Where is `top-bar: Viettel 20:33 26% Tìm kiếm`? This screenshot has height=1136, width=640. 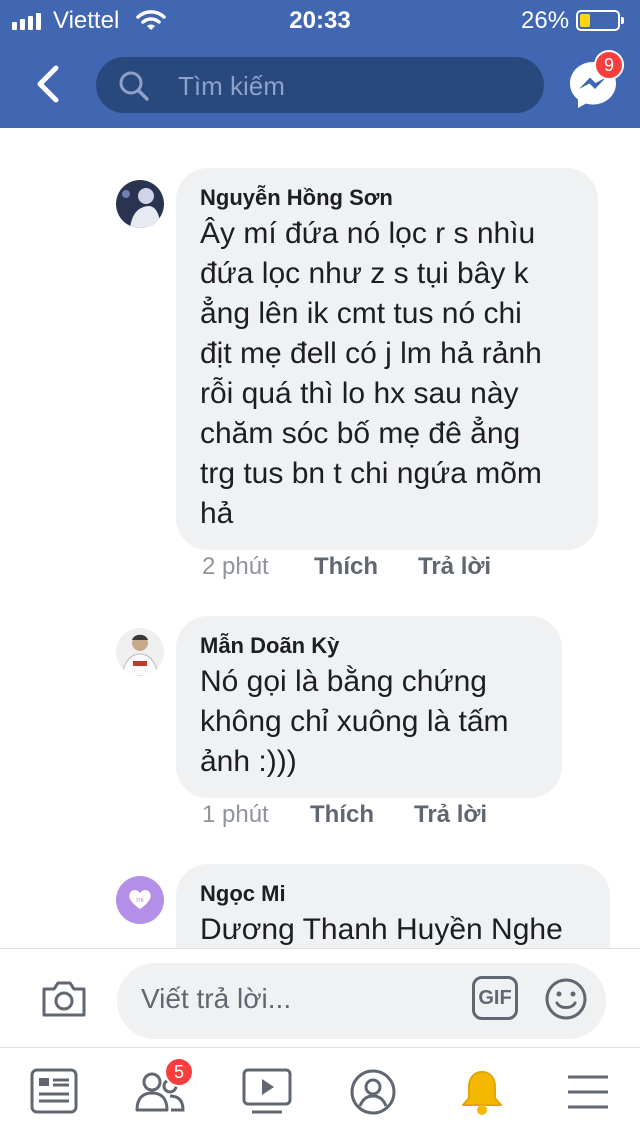
top-bar: Viettel 20:33 26% Tìm kiếm is located at coordinates (320, 64).